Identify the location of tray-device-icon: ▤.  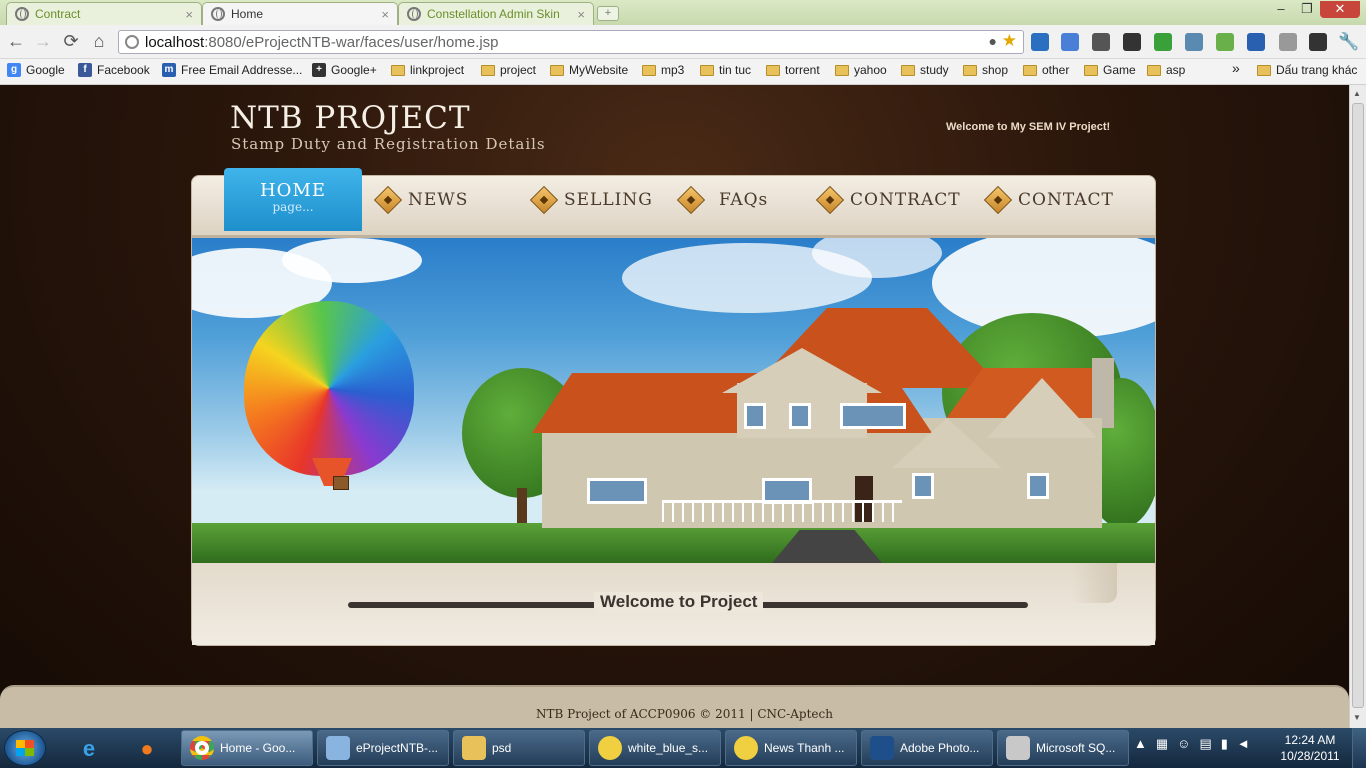
(1205, 744).